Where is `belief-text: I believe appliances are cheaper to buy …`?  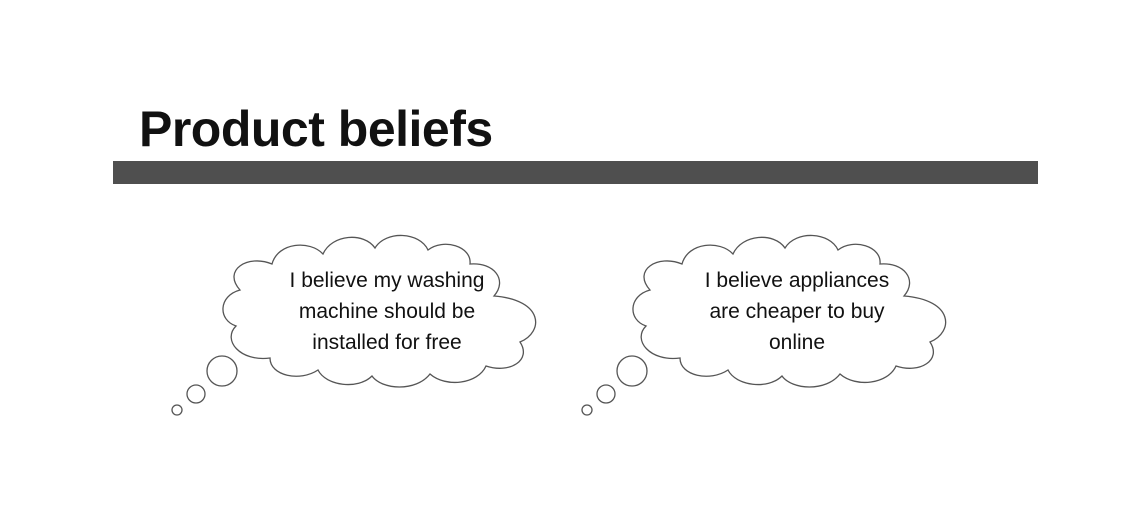 belief-text: I believe appliances are cheaper to buy … is located at coordinates (797, 311).